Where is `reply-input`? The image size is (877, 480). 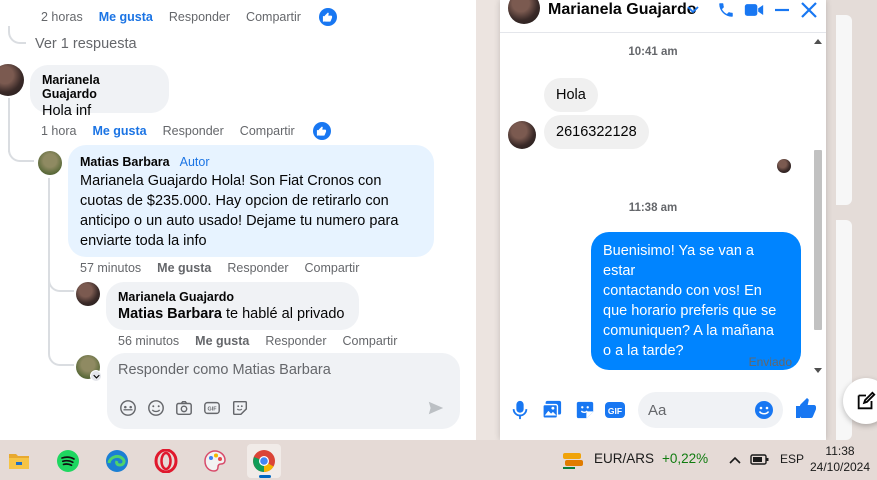
reply-input is located at coordinates (278, 370).